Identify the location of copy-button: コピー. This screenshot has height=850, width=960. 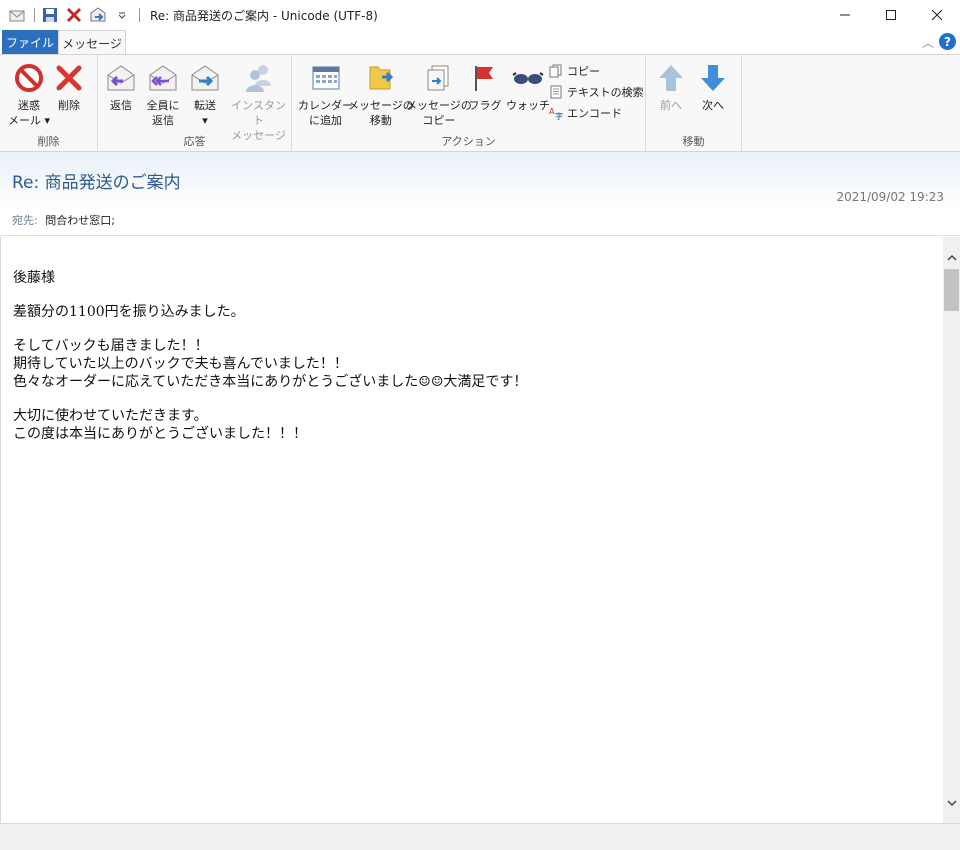
(574, 71).